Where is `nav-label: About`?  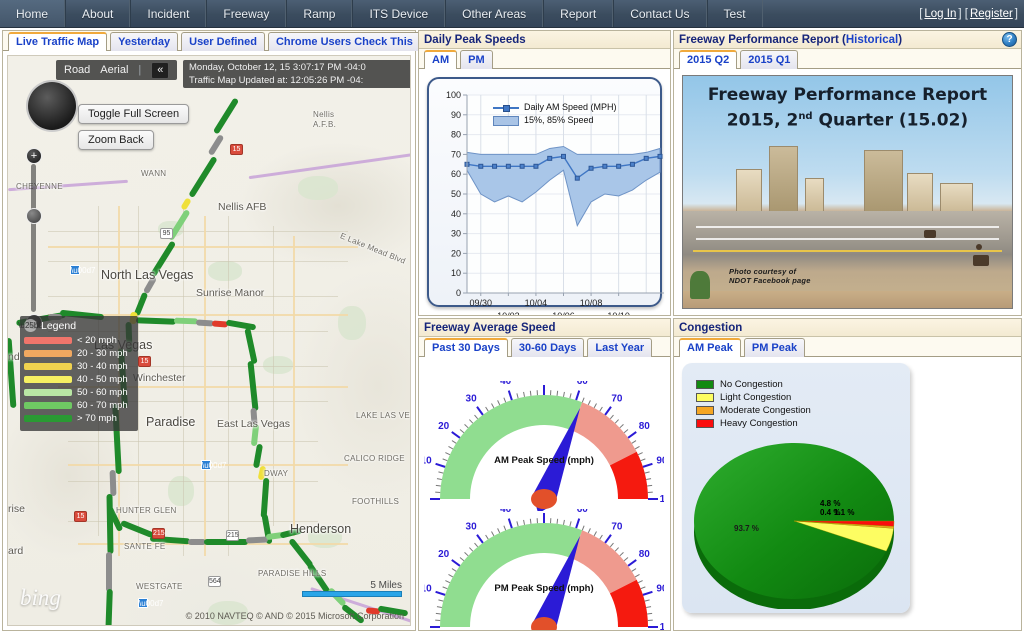 nav-label: About is located at coordinates (98, 13).